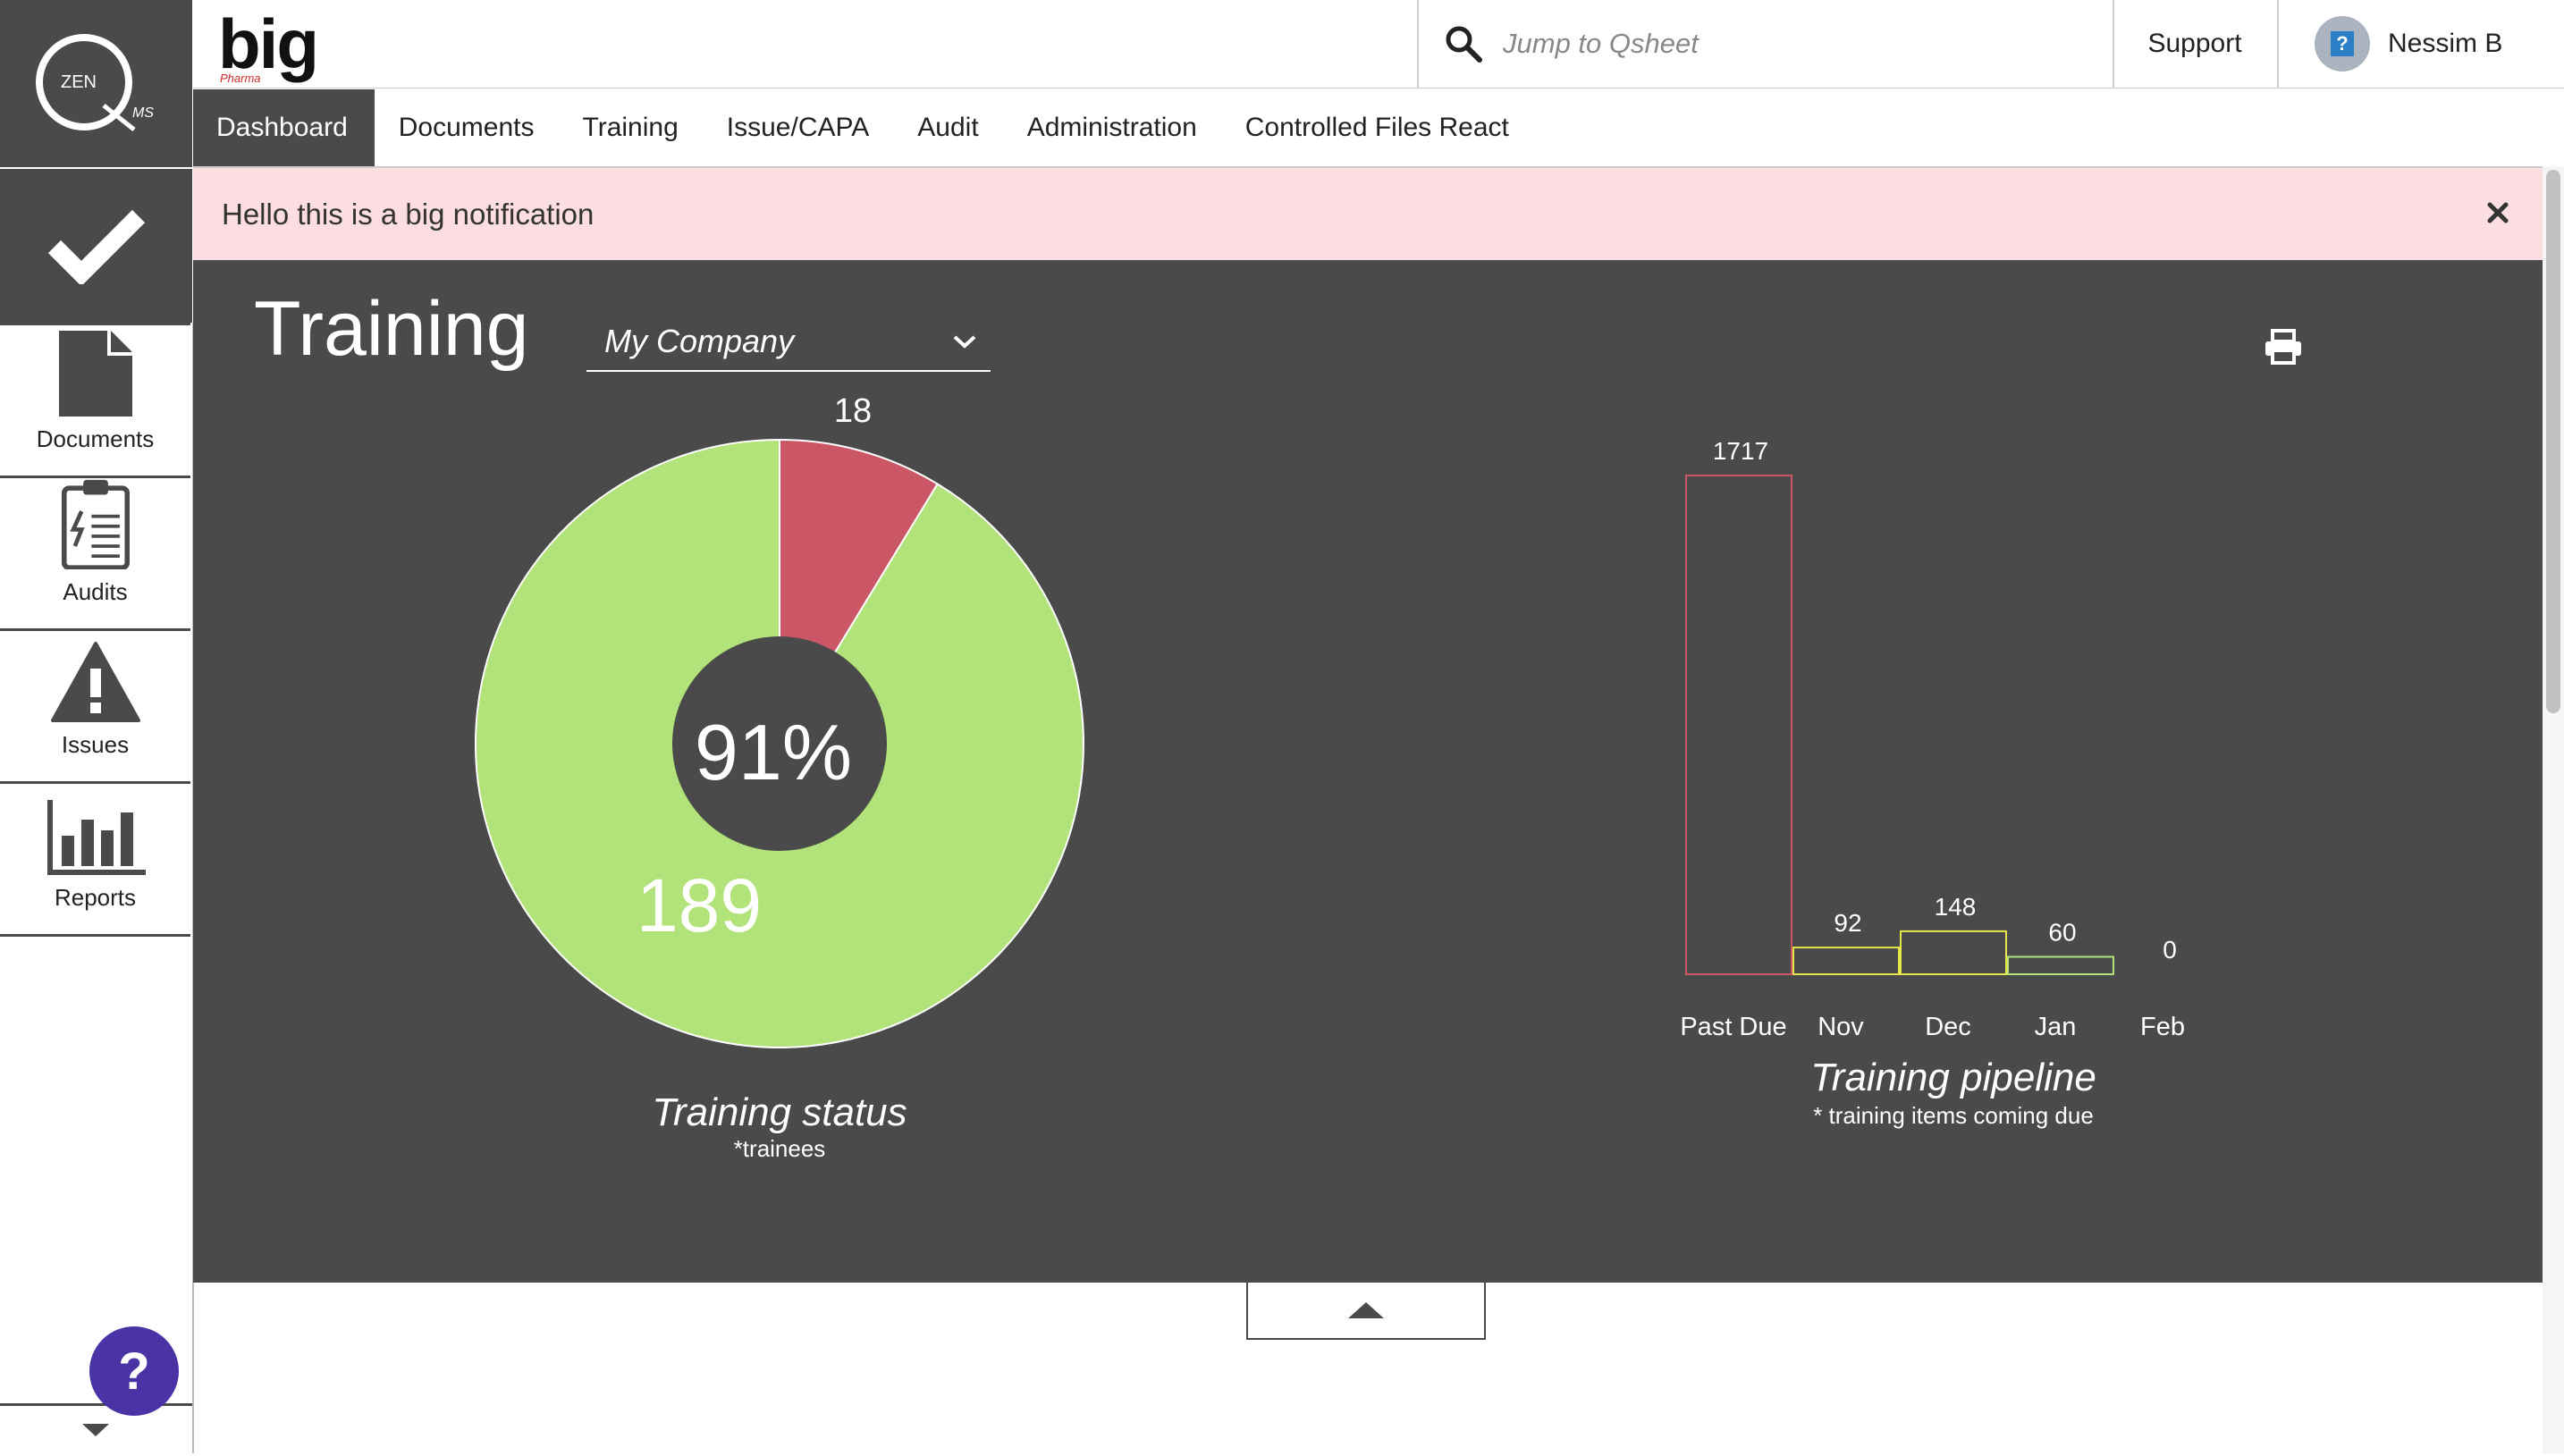 The image size is (2564, 1456). I want to click on panel-title: Training, so click(391, 329).